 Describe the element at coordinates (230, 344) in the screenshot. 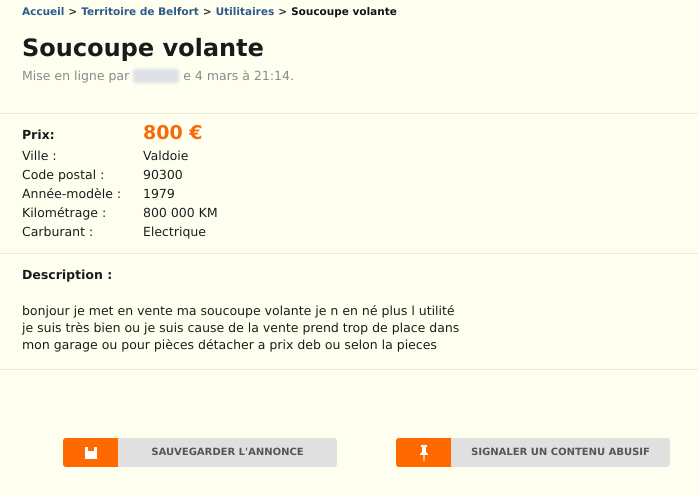

I see `description-line: mon garage ou pour pièces détacher a prix deb ou selon la pieces` at that location.